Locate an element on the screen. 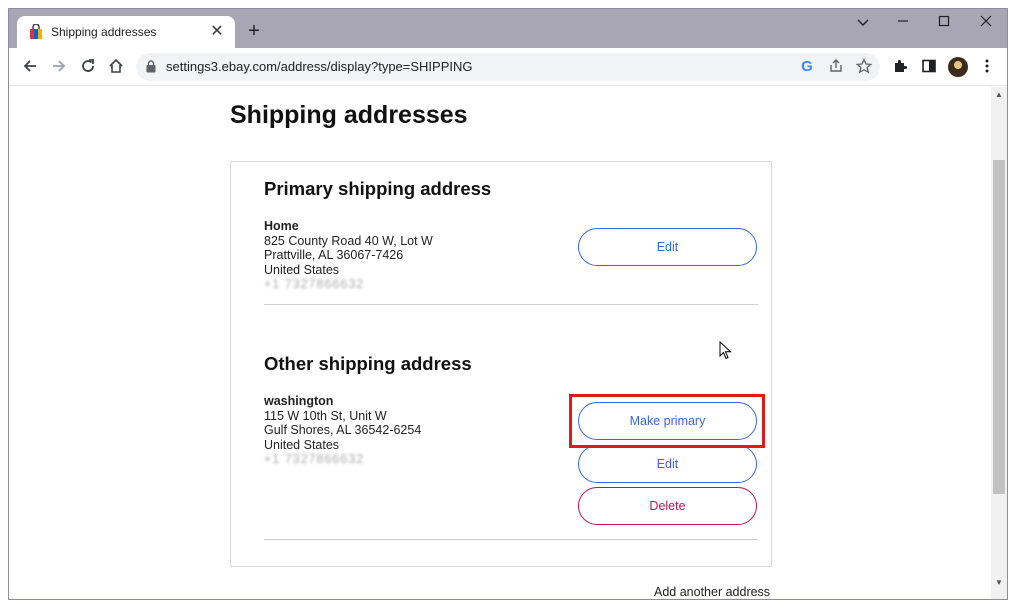 The height and width of the screenshot is (608, 1024). other-address-line2: Gulf Shores, AL 36542-6254 is located at coordinates (343, 430).